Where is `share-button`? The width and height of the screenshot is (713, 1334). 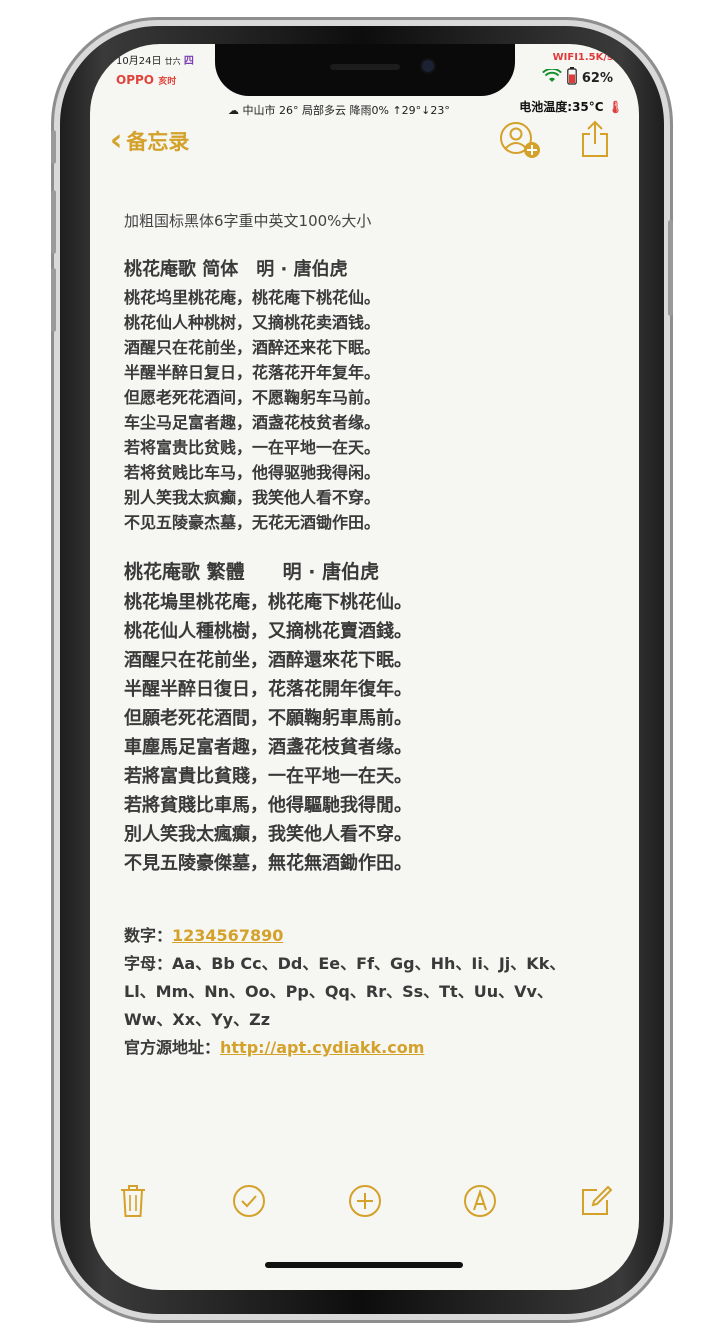
share-button is located at coordinates (595, 141).